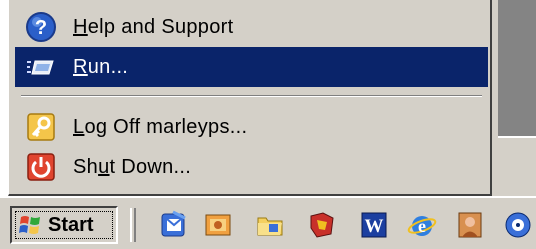  I want to click on window-edge, so click(517, 137).